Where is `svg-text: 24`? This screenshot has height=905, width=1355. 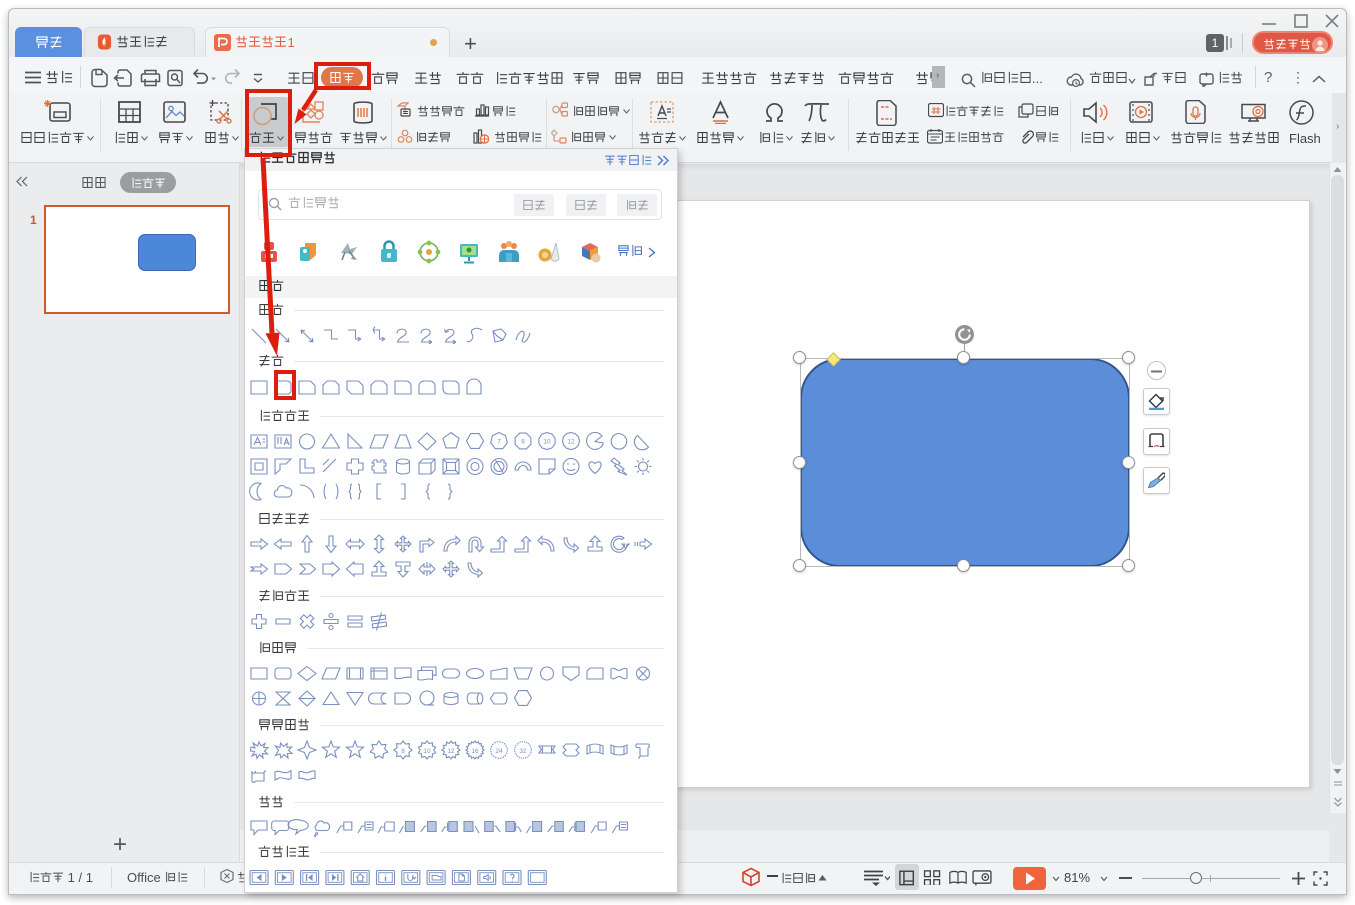
svg-text: 24 is located at coordinates (499, 751).